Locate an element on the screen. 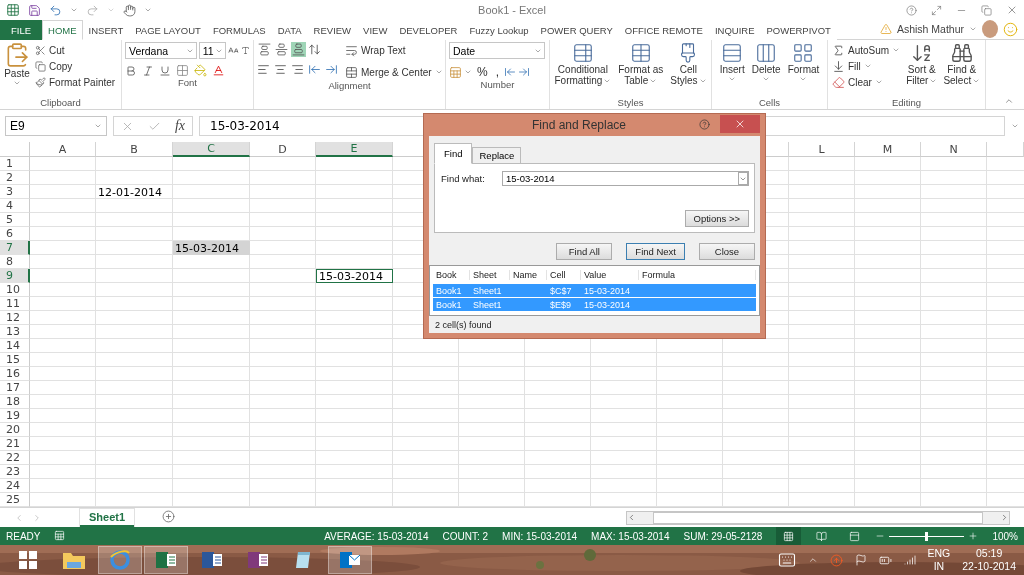 Image resolution: width=1024 pixels, height=575 pixels. ribbon-button: Find & Select is located at coordinates (962, 69).